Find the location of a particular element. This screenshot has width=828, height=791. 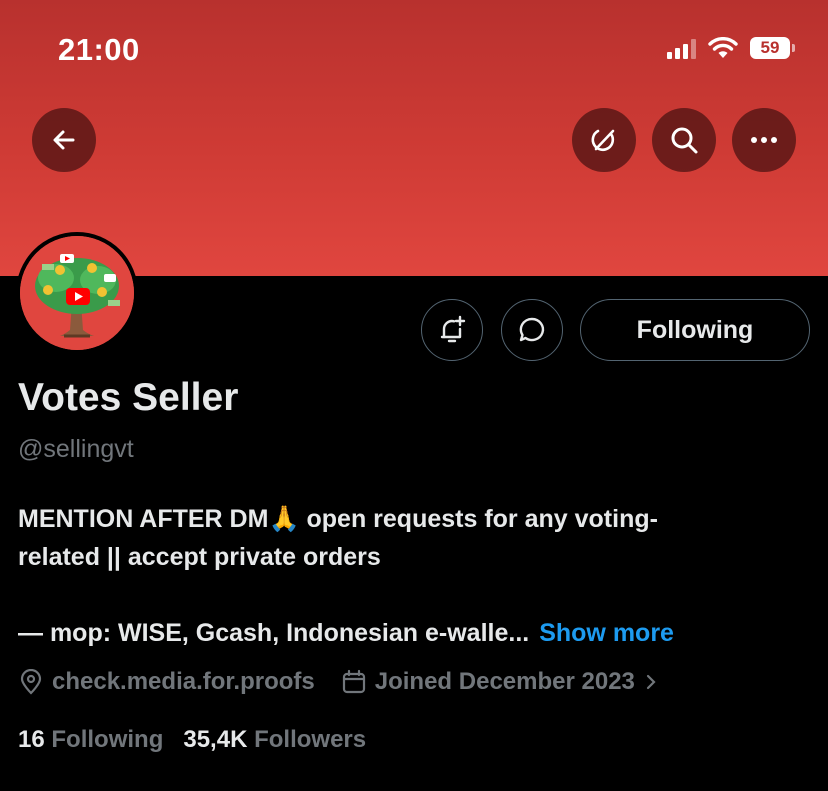

profile-avatar is located at coordinates (77, 293).